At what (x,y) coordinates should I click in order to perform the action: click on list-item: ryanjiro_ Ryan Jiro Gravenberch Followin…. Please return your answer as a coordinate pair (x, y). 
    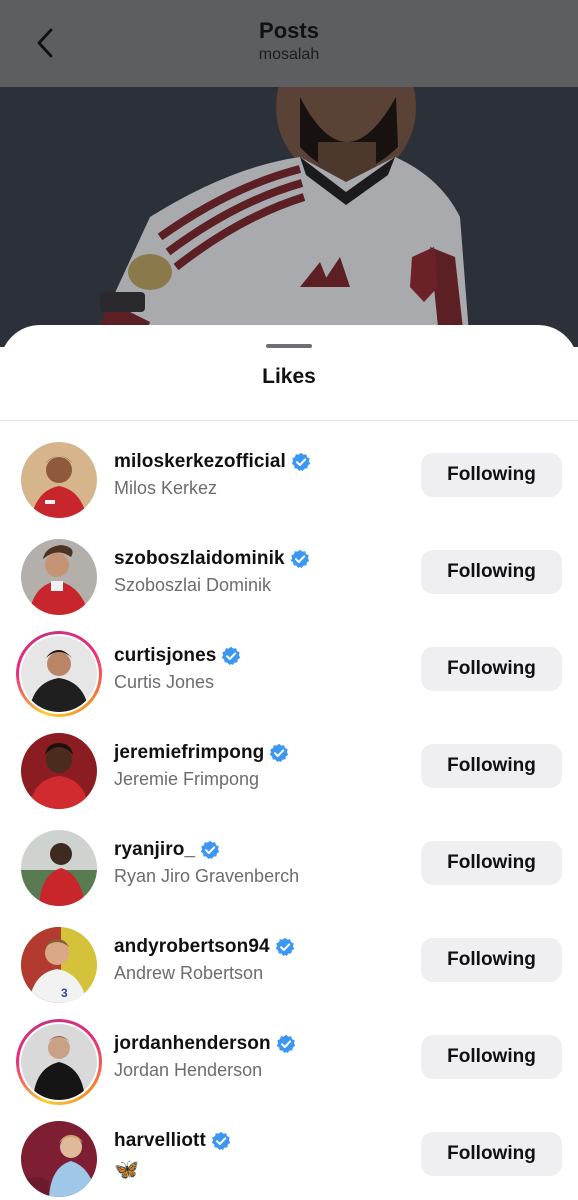
    Looking at the image, I should click on (289, 873).